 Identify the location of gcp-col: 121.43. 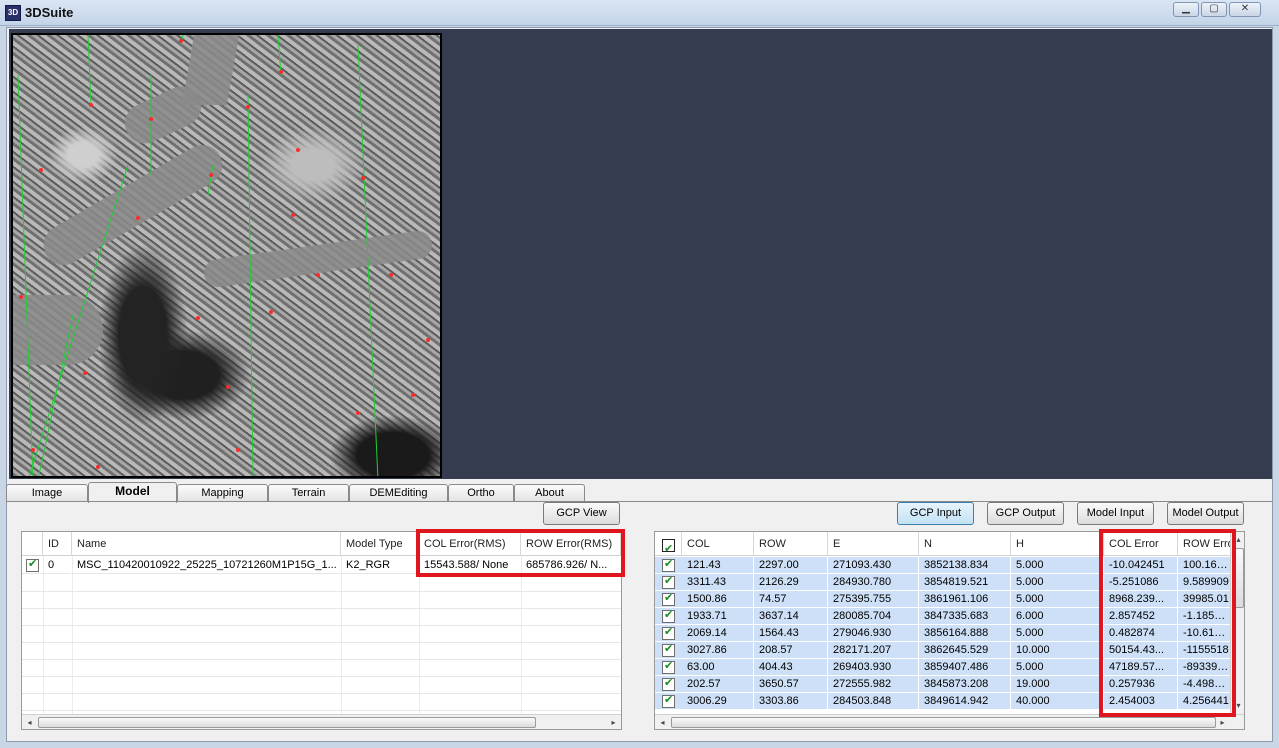
(718, 565).